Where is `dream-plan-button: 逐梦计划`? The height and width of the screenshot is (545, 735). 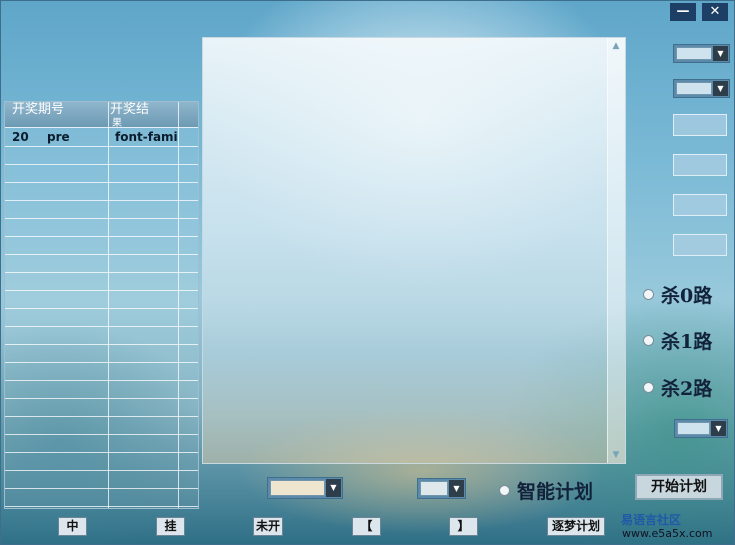 dream-plan-button: 逐梦计划 is located at coordinates (576, 526).